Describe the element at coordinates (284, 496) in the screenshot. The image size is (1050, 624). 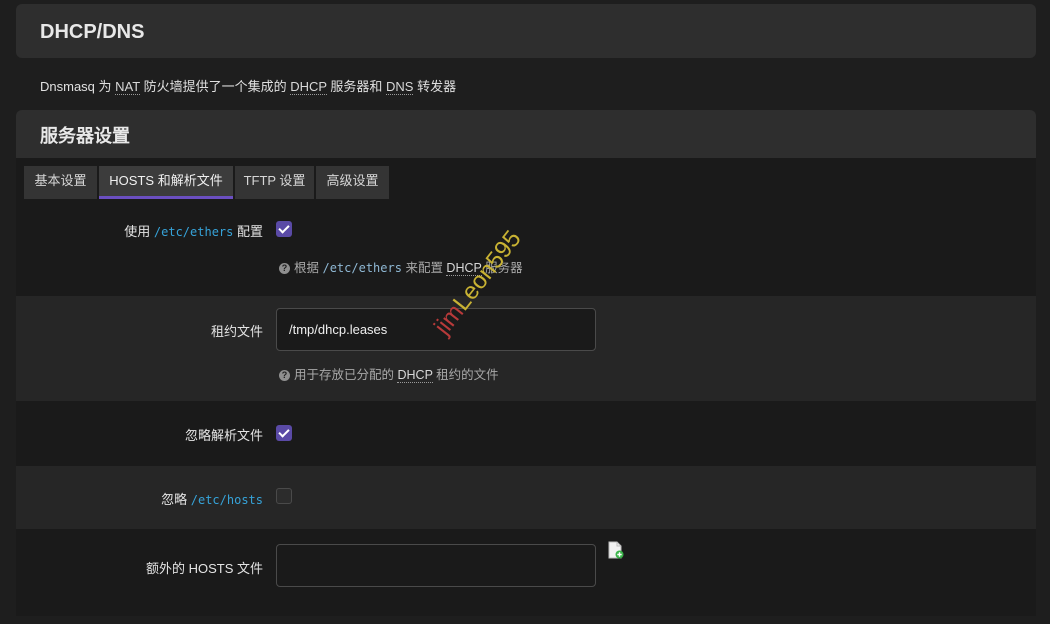
I see `nohosts-checkbox` at that location.